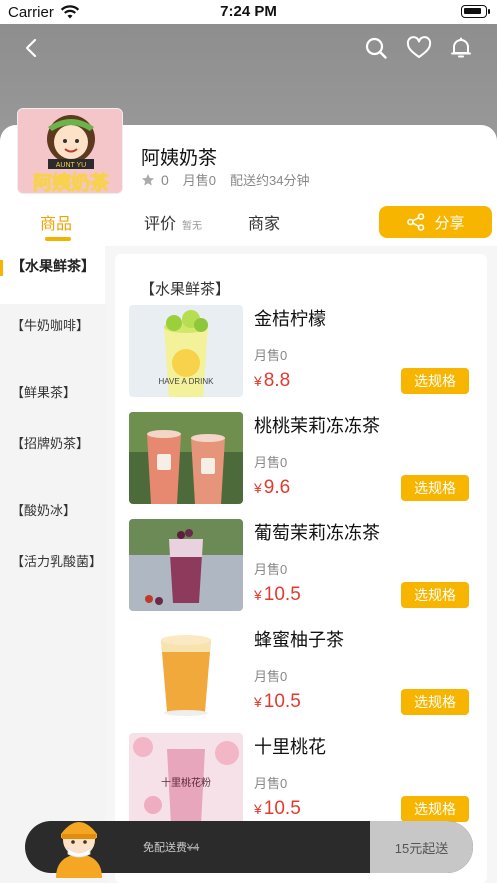 Image resolution: width=497 pixels, height=883 pixels. I want to click on aunty-logo-illustration: AUNT YU 阿姨奶茶, so click(70, 151).